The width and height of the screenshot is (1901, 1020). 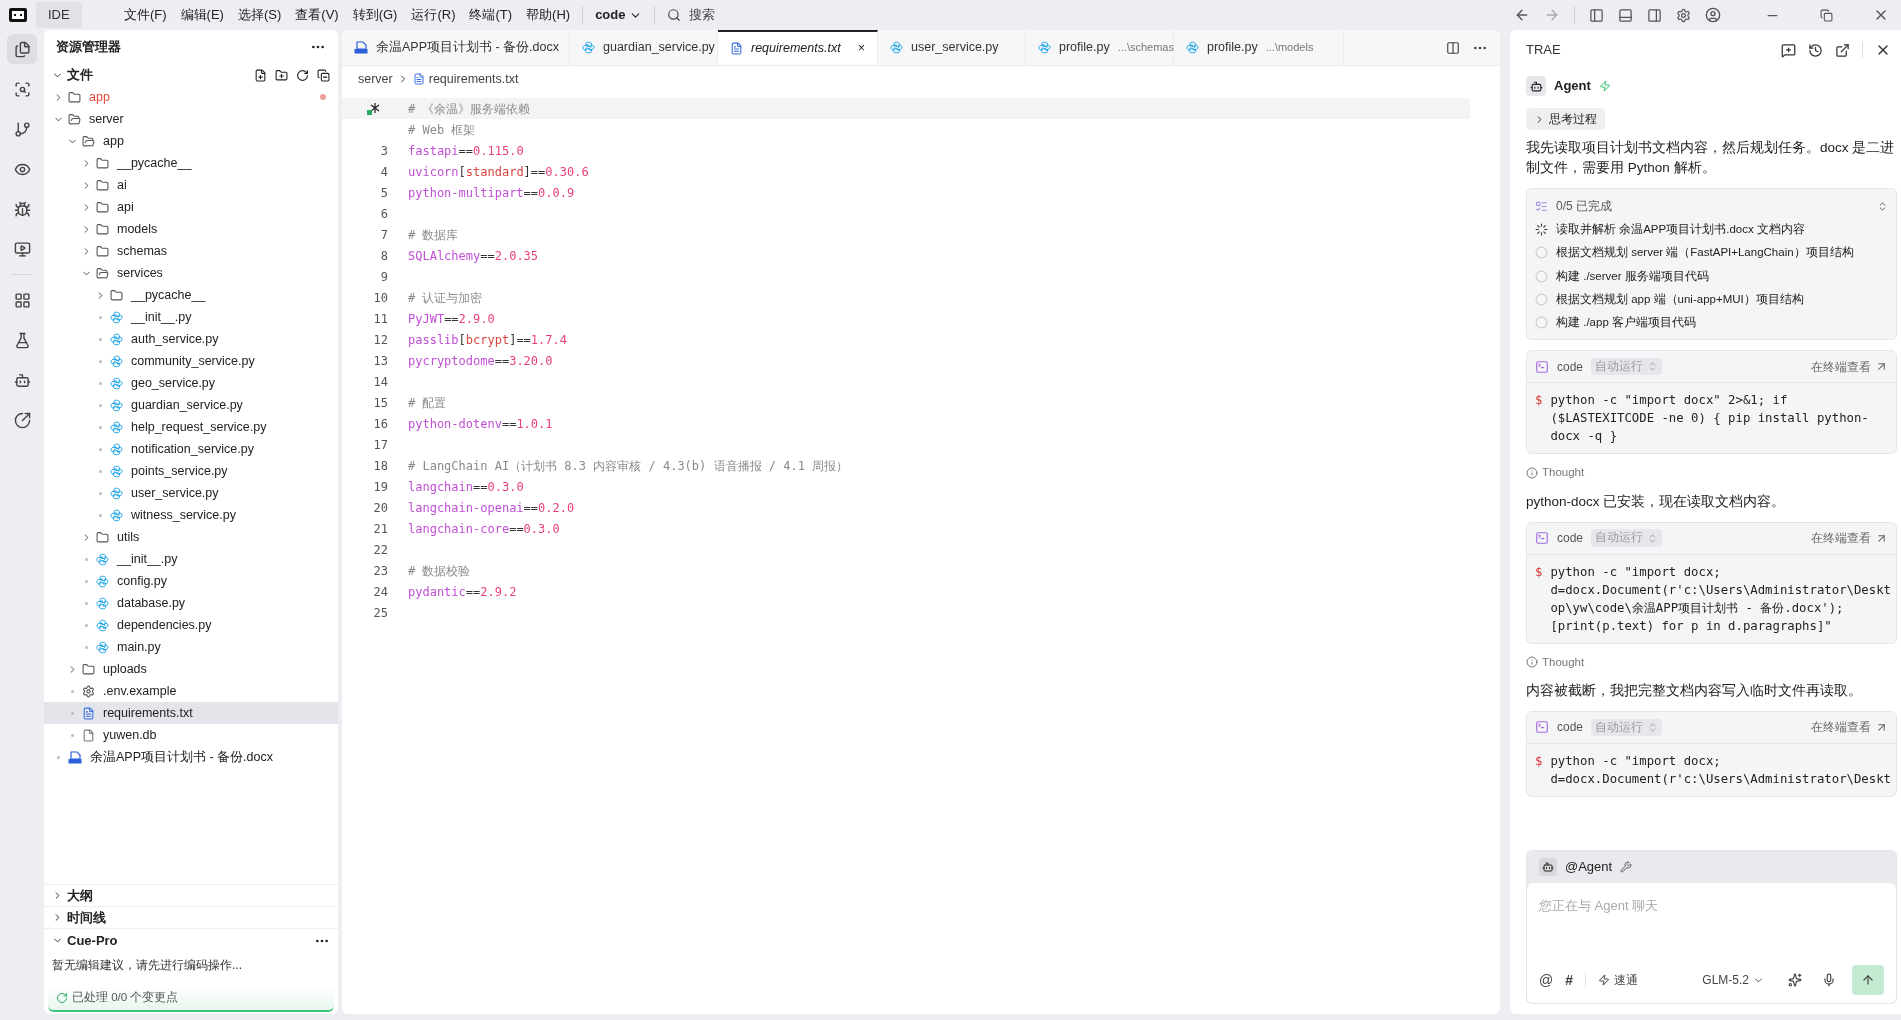 I want to click on file-tree-item: user_service.py, so click(x=191, y=493).